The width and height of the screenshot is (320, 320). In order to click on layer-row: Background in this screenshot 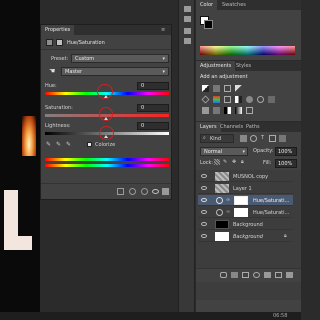, I will do `click(245, 224)`.